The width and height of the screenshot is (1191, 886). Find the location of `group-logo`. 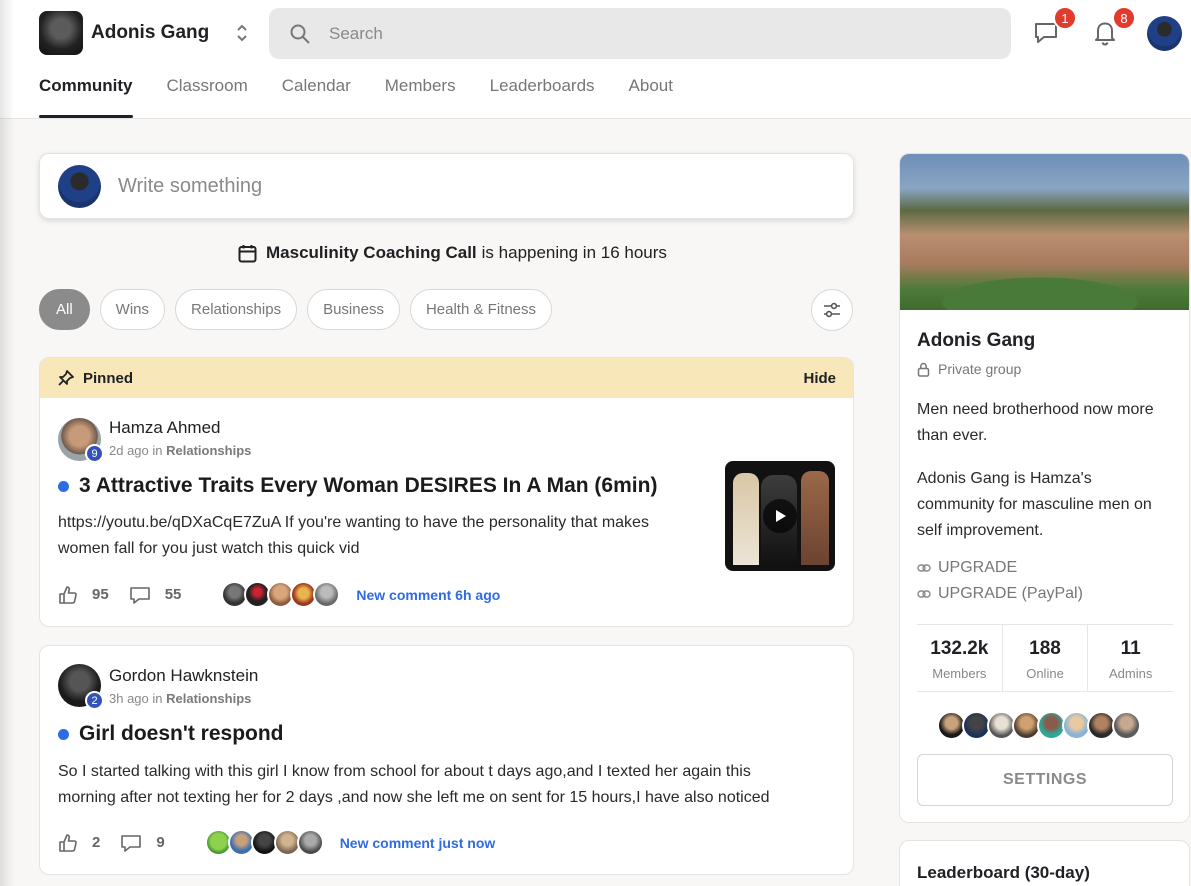

group-logo is located at coordinates (61, 33).